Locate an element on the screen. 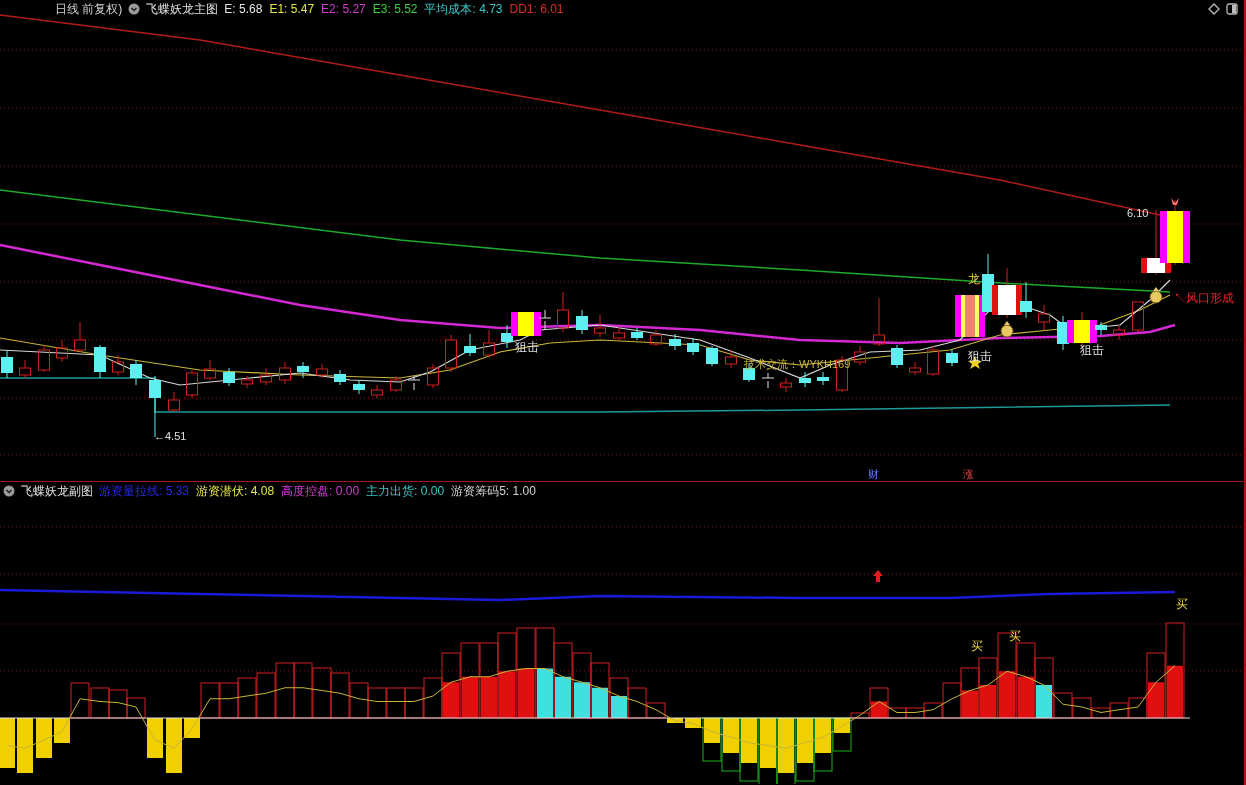 The width and height of the screenshot is (1246, 785). diamond-icon is located at coordinates (1214, 9).